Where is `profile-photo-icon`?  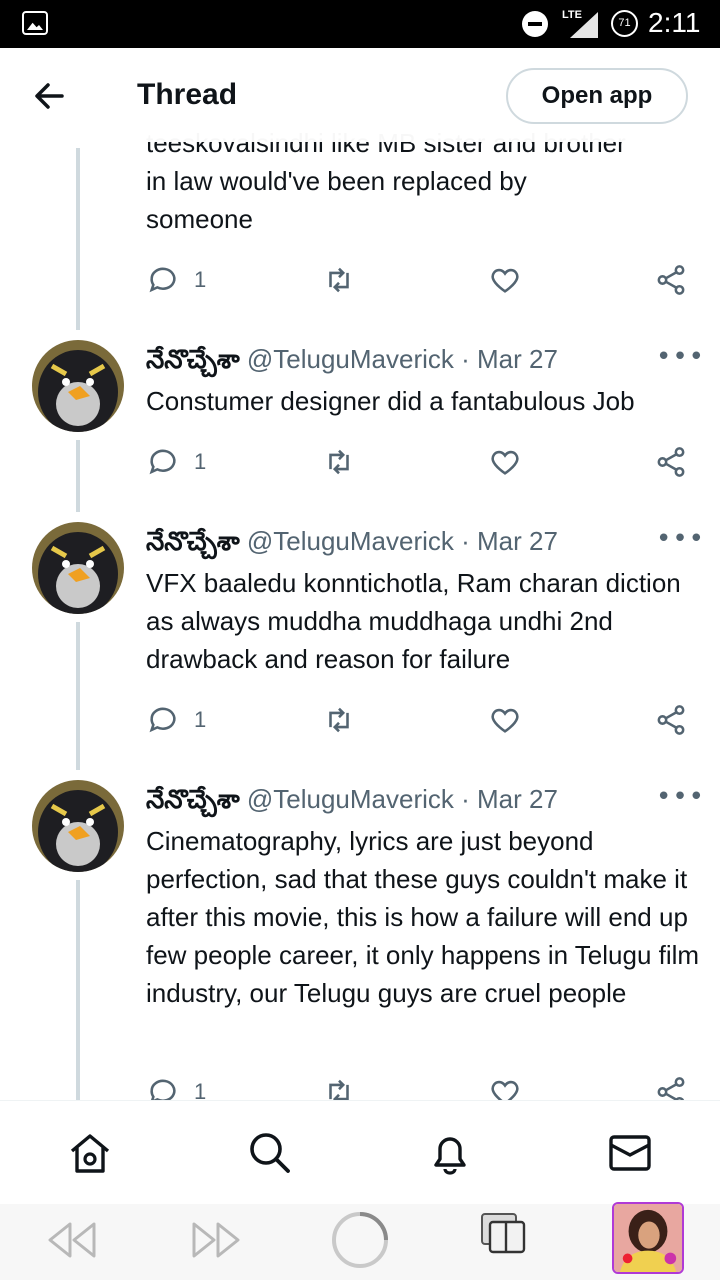
profile-photo-icon is located at coordinates (648, 1238).